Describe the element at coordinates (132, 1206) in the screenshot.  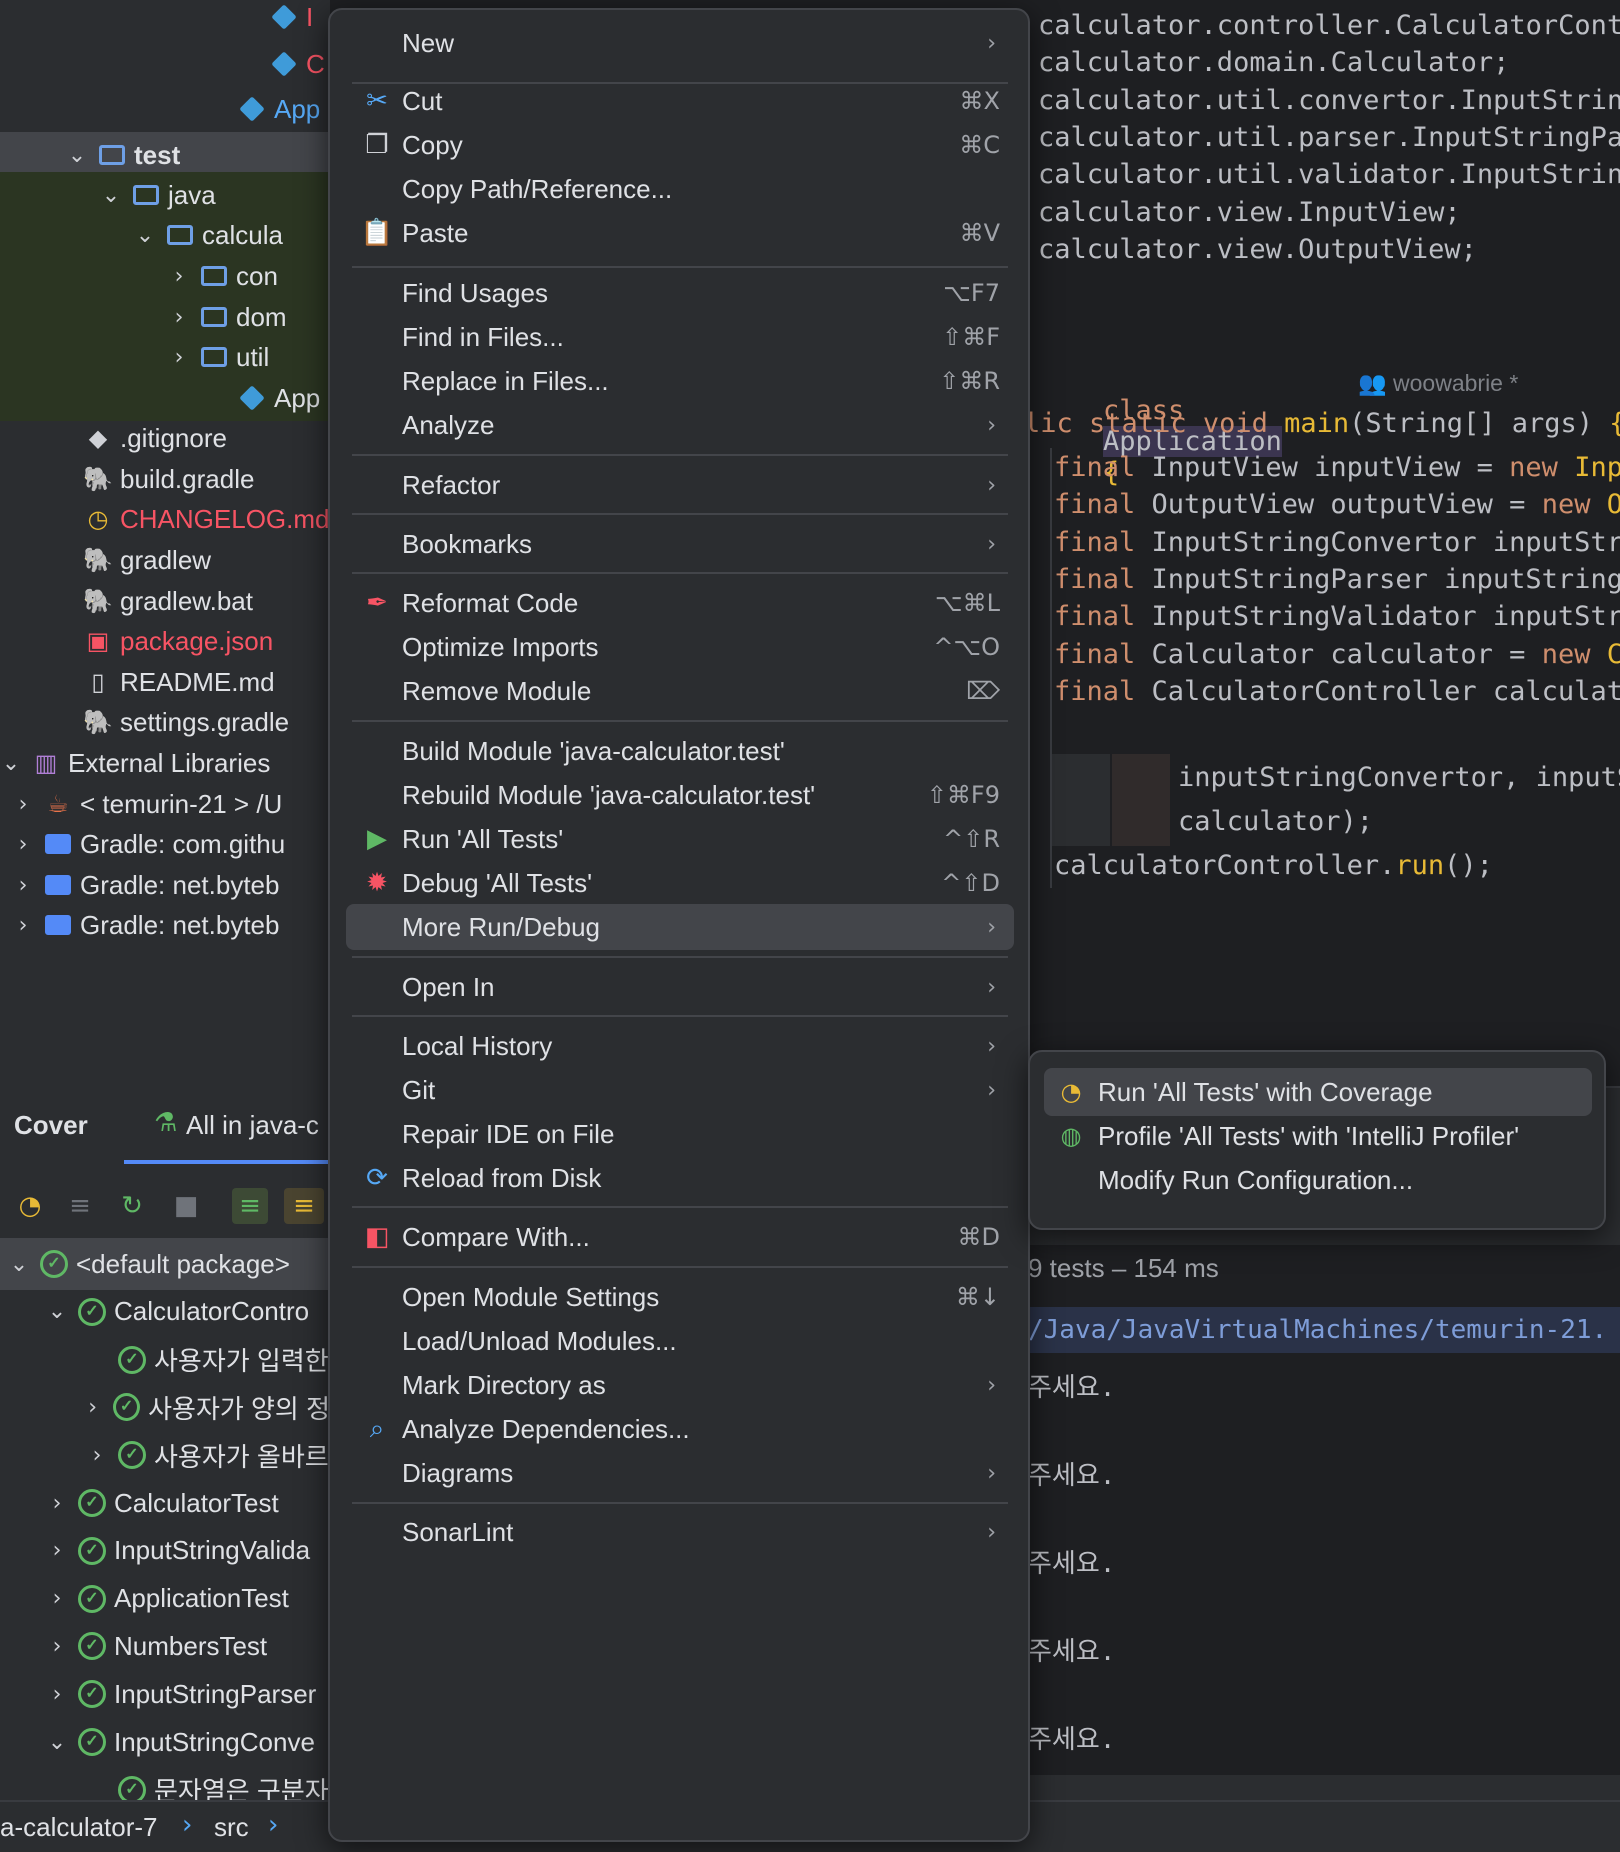
I see `rerun-icon: ↻` at that location.